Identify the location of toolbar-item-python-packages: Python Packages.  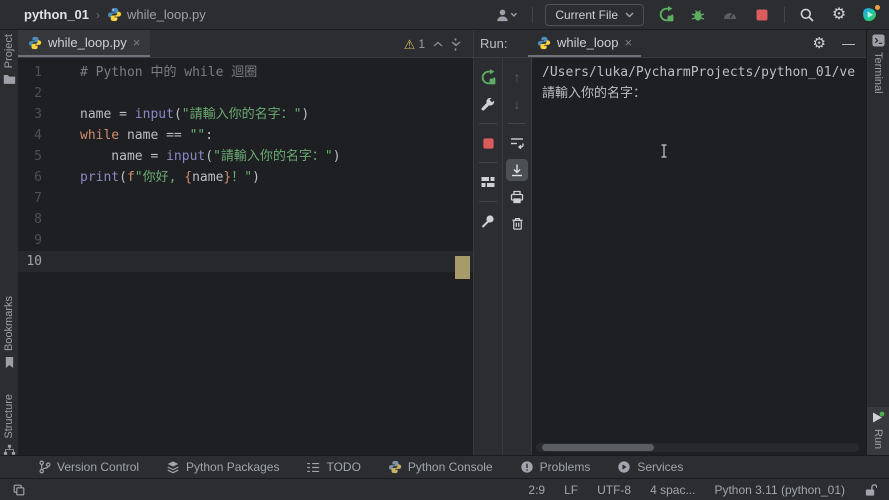
(222, 467).